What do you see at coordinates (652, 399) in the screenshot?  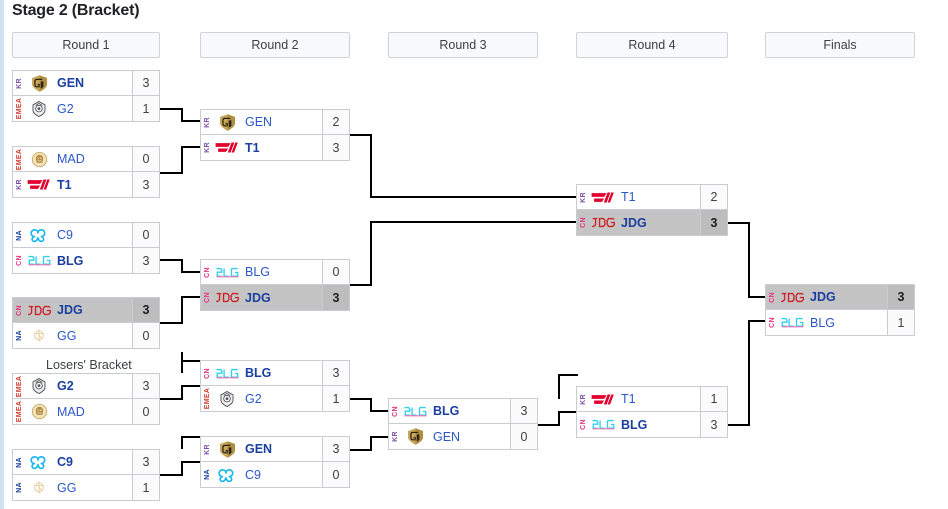 I see `match-team-row: KR T1 1` at bounding box center [652, 399].